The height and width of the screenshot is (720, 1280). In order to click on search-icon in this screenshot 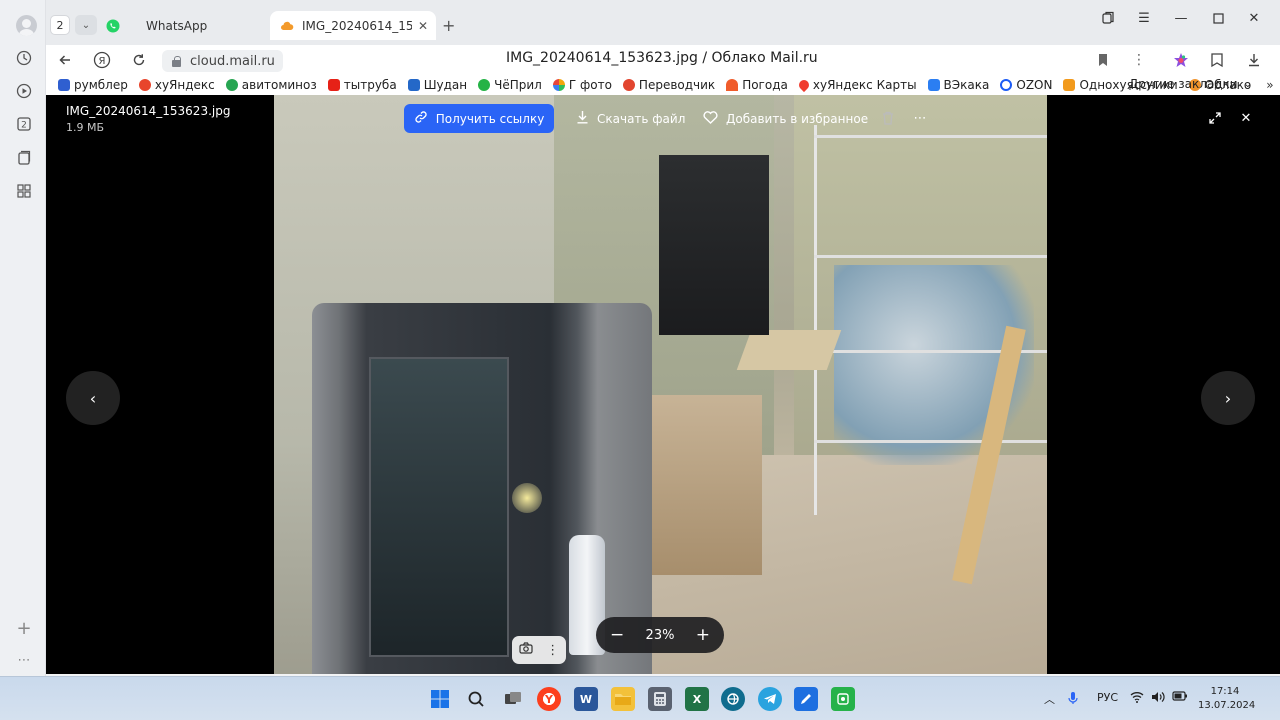, I will do `click(476, 699)`.